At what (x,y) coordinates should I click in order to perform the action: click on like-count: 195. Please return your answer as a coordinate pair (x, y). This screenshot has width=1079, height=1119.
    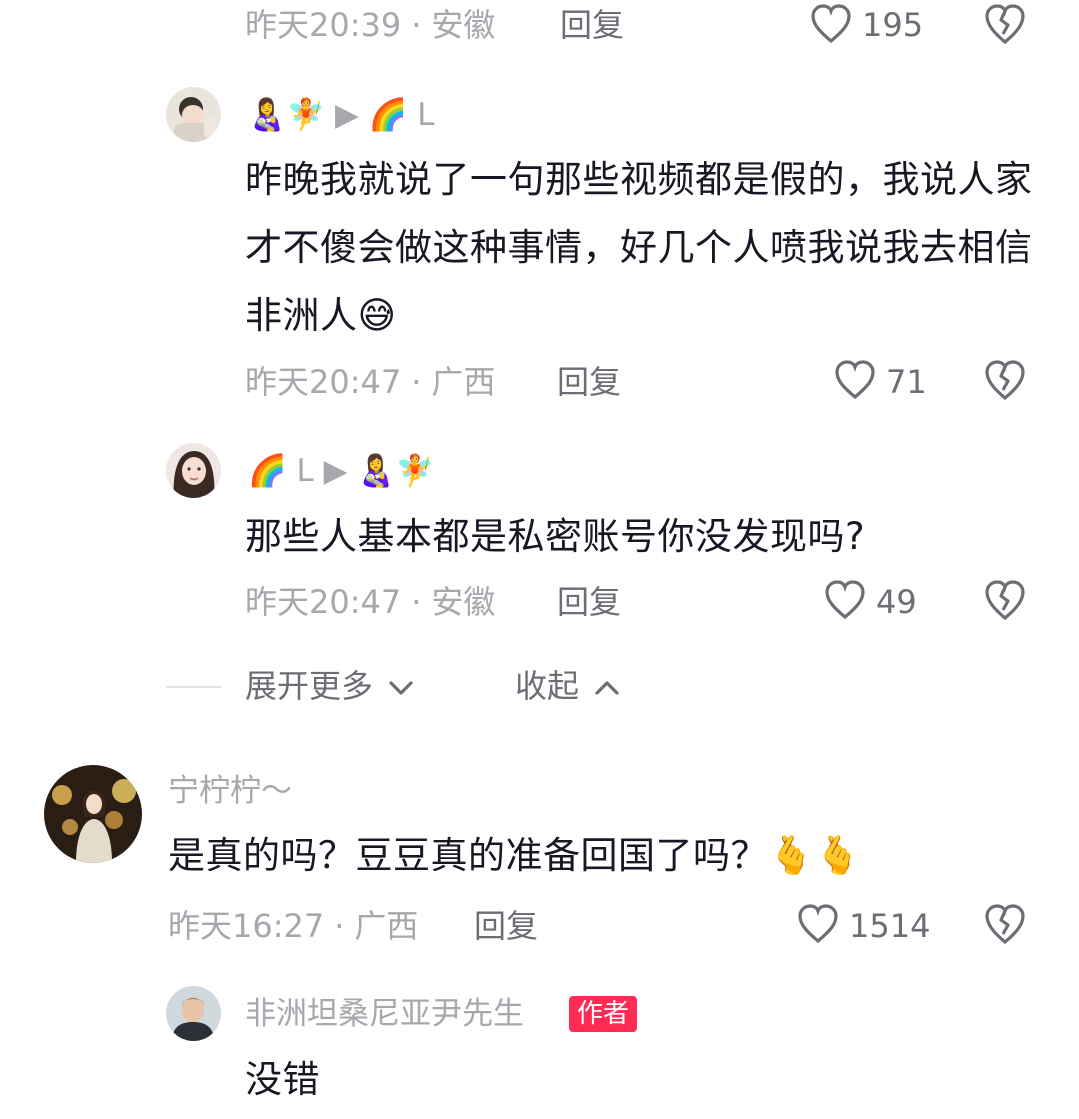
    Looking at the image, I should click on (893, 25).